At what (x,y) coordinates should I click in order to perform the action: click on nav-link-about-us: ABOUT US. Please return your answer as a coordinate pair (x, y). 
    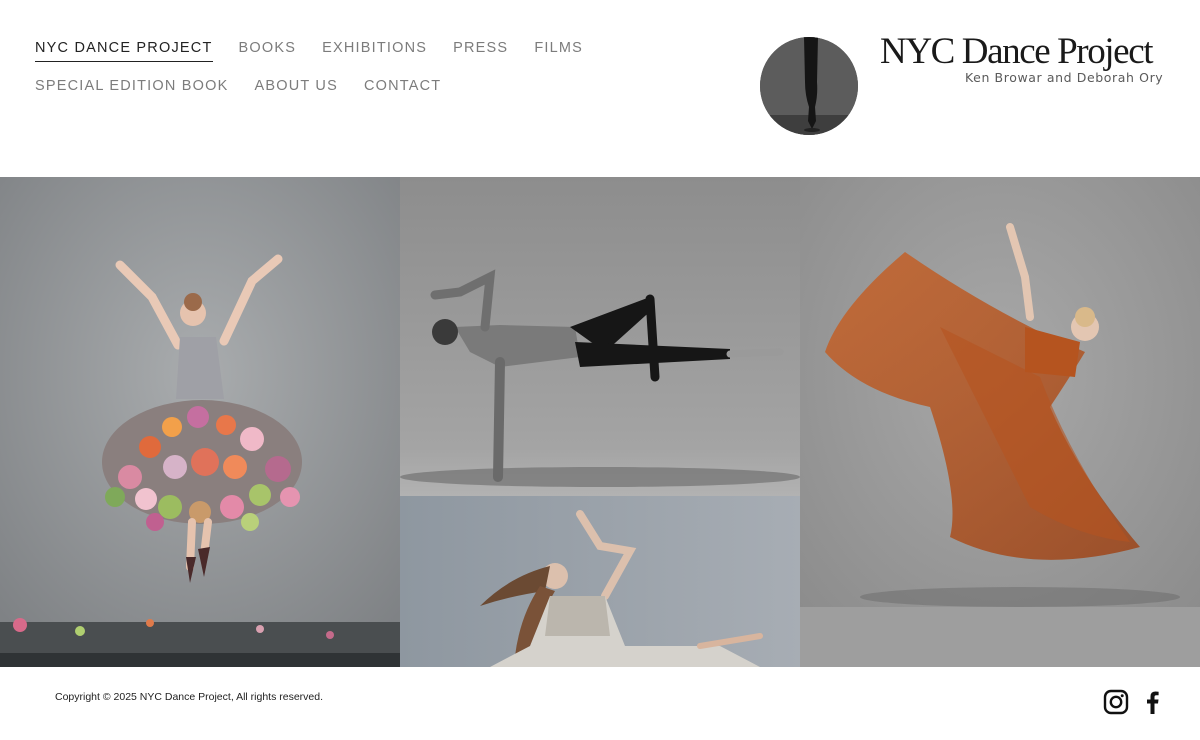
    Looking at the image, I should click on (295, 88).